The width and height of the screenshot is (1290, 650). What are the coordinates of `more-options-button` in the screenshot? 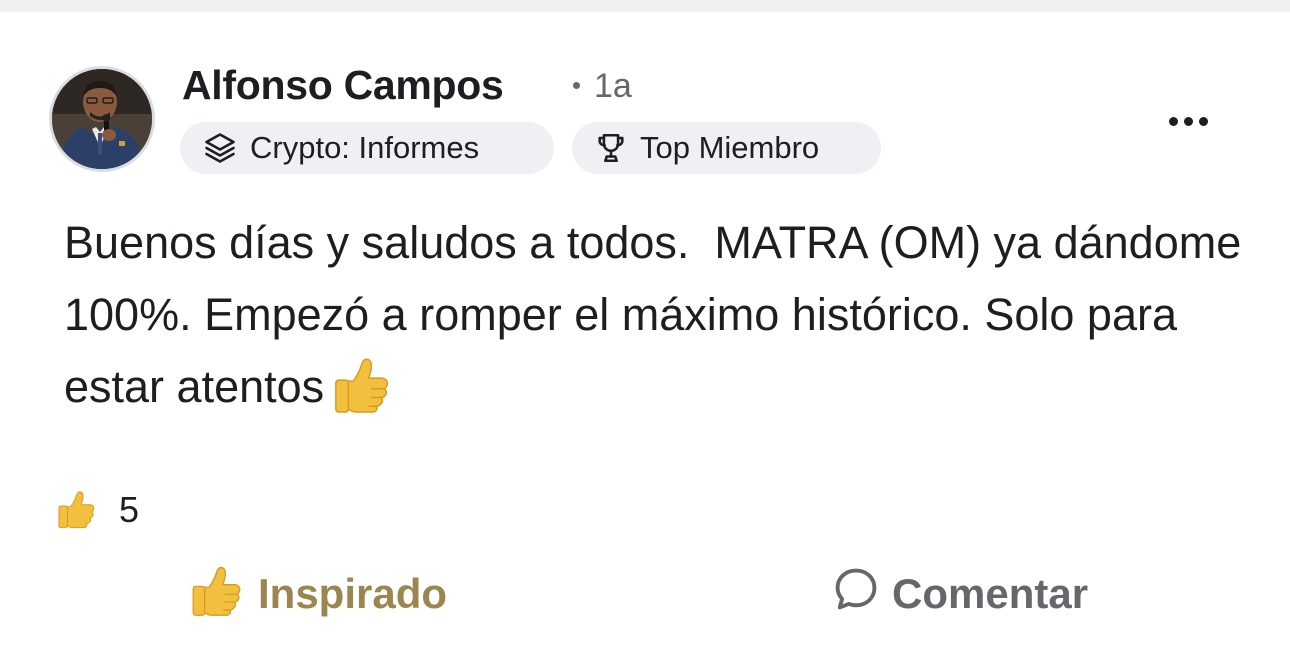 It's located at (1188, 121).